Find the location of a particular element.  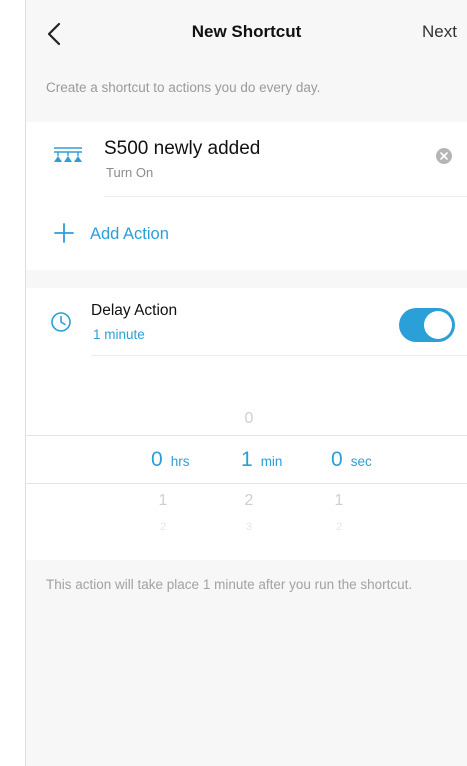

seconds-unit: sec is located at coordinates (361, 461).